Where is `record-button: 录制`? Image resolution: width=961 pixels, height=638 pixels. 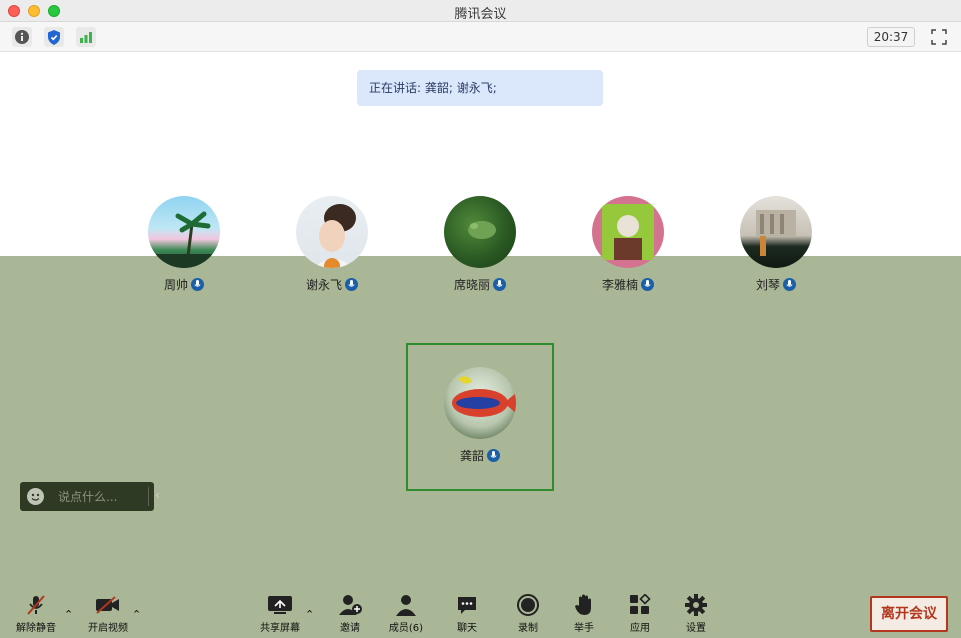
record-button: 录制 is located at coordinates (528, 614).